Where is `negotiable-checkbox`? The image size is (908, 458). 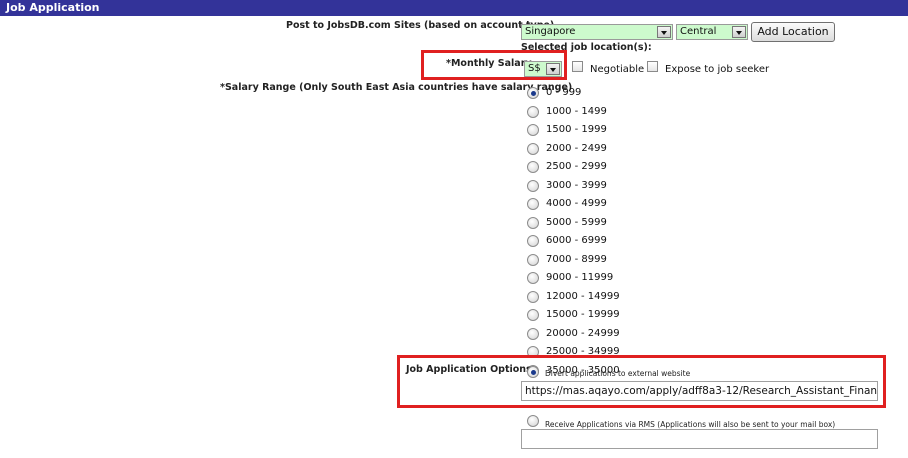 negotiable-checkbox is located at coordinates (577, 66).